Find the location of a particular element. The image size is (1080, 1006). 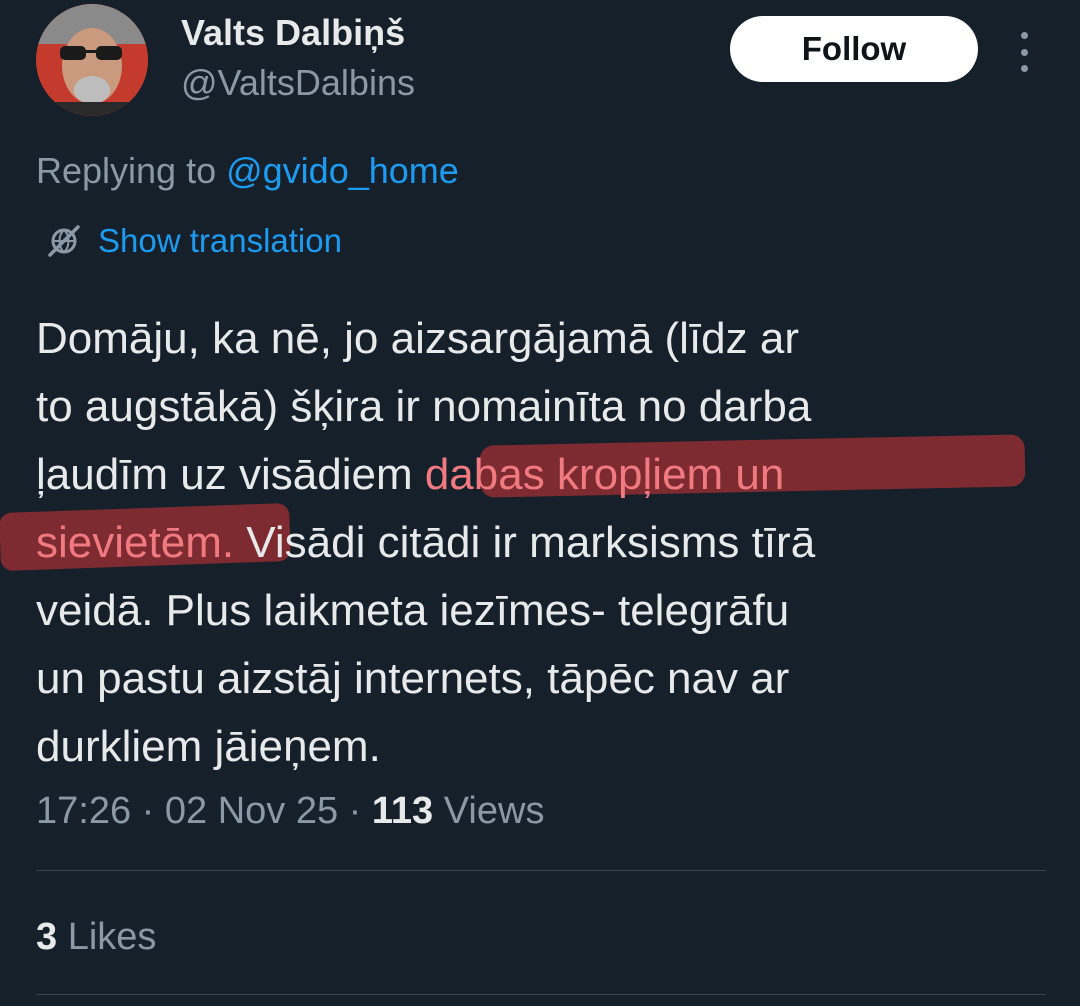

tweet-text-segment: ļaudīm uz visādiem is located at coordinates (230, 474).